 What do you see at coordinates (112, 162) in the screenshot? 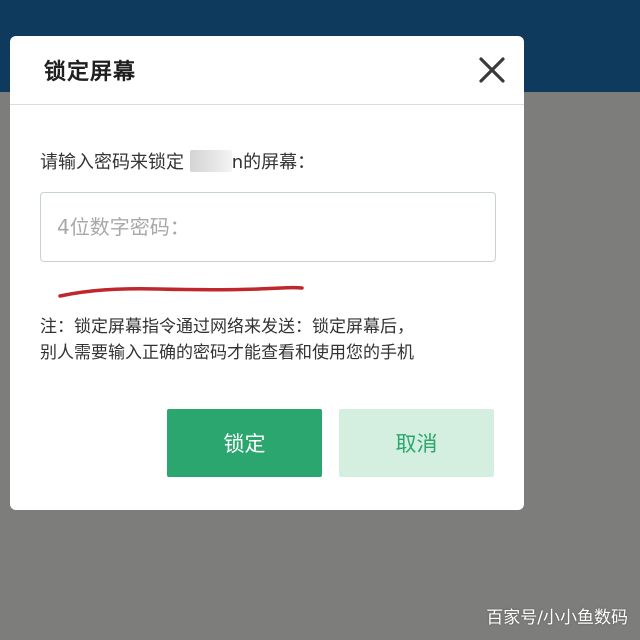
I see `prompt-prefix: 请输入密码来锁定` at bounding box center [112, 162].